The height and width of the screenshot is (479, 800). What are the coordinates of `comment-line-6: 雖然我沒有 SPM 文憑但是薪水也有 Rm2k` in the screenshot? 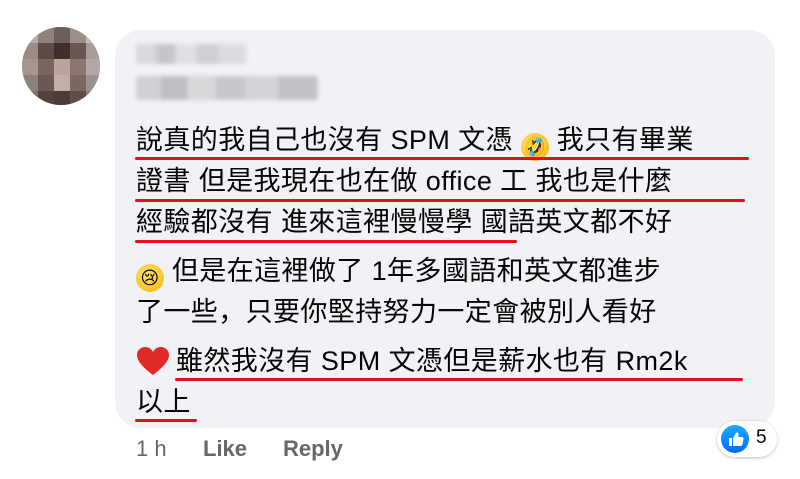 It's located at (432, 361).